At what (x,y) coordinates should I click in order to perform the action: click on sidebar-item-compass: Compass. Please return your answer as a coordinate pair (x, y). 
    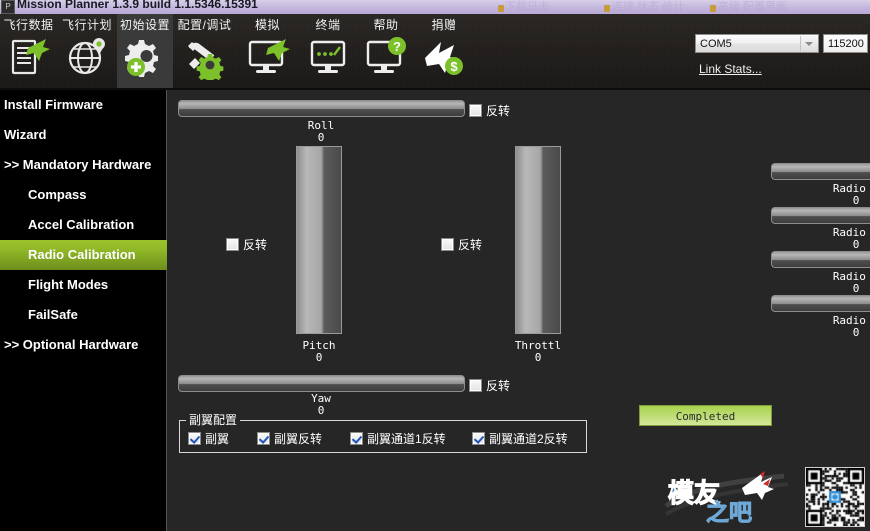
    Looking at the image, I should click on (97, 195).